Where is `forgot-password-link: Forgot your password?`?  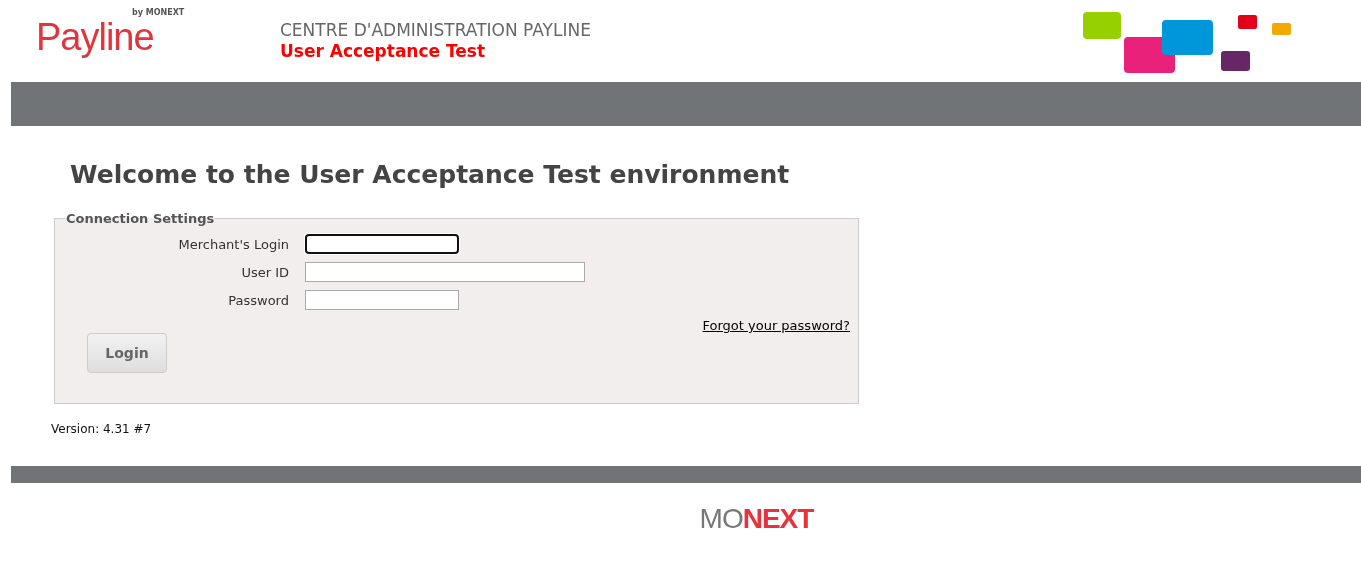
forgot-password-link: Forgot your password? is located at coordinates (776, 325).